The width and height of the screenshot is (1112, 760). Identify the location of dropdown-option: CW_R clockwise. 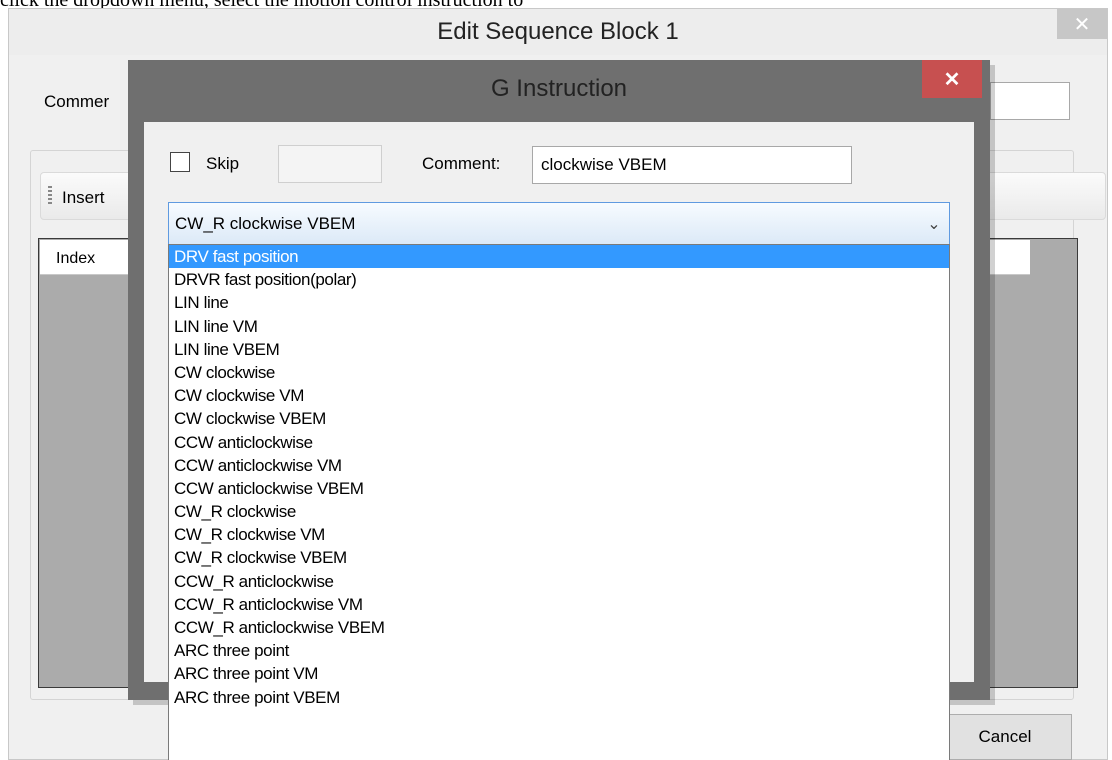
(559, 511).